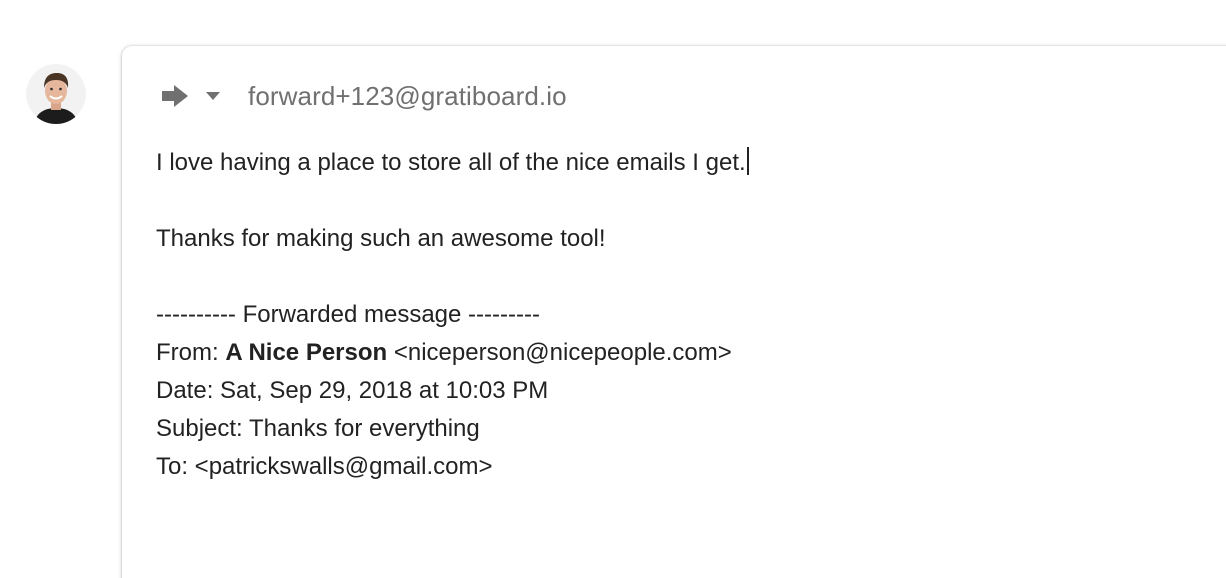 This screenshot has height=578, width=1226. I want to click on forward-arrow-icon, so click(175, 96).